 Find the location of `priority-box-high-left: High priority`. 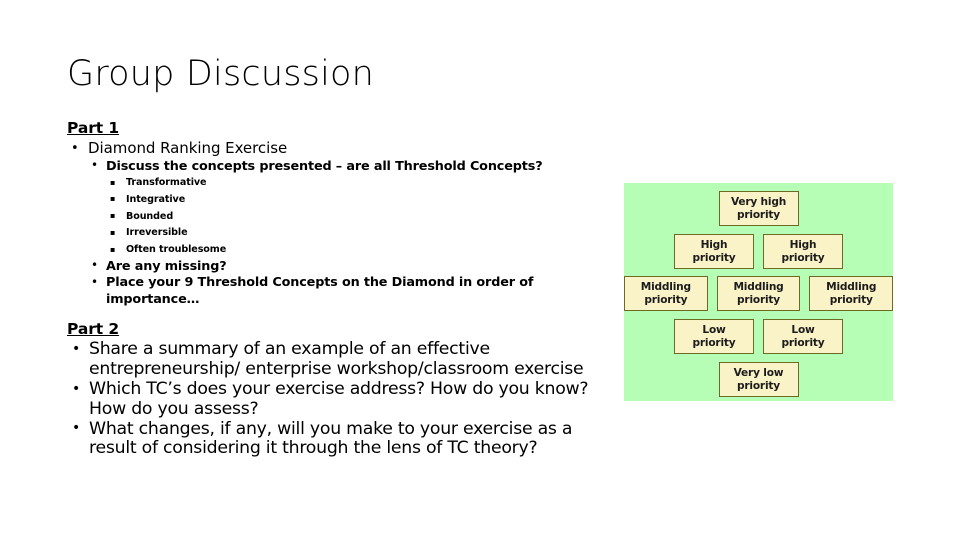

priority-box-high-left: High priority is located at coordinates (714, 251).